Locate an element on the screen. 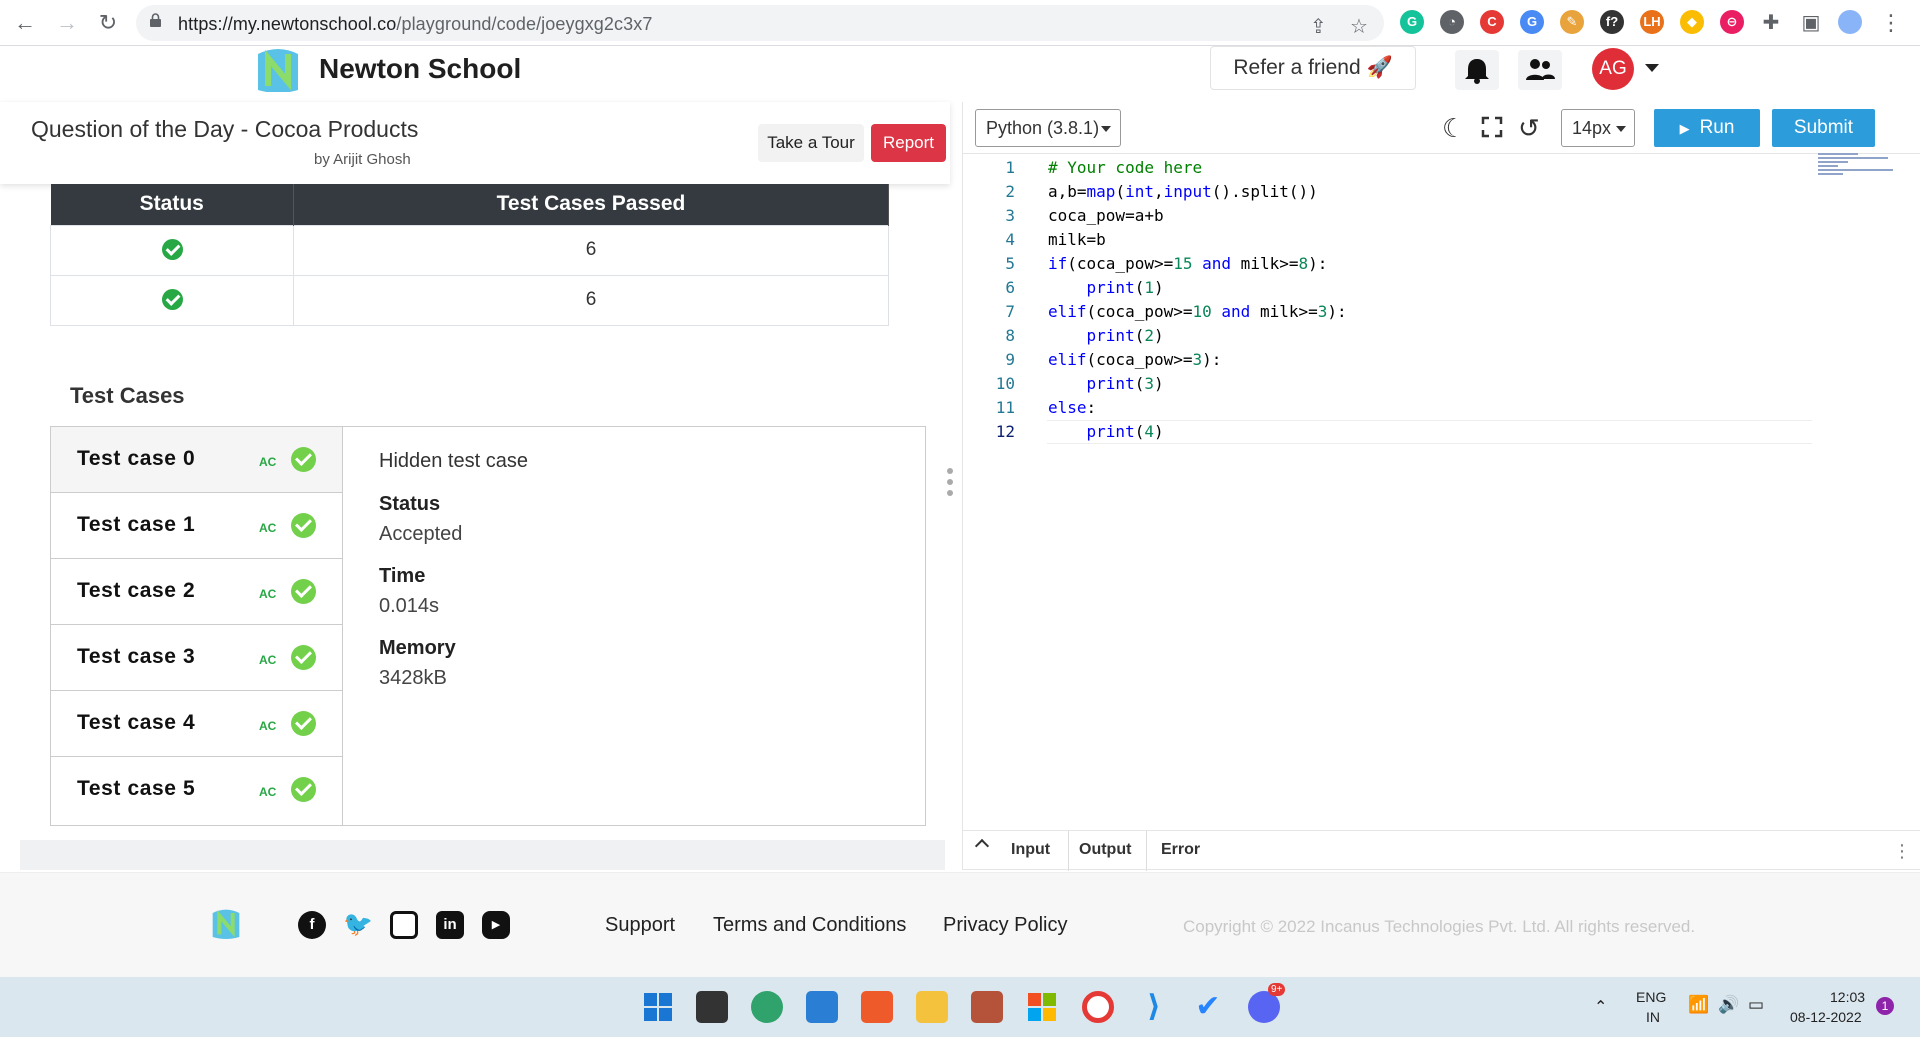 The width and height of the screenshot is (1920, 1037). extensions-puzzle-icon: ✚ is located at coordinates (1771, 23).